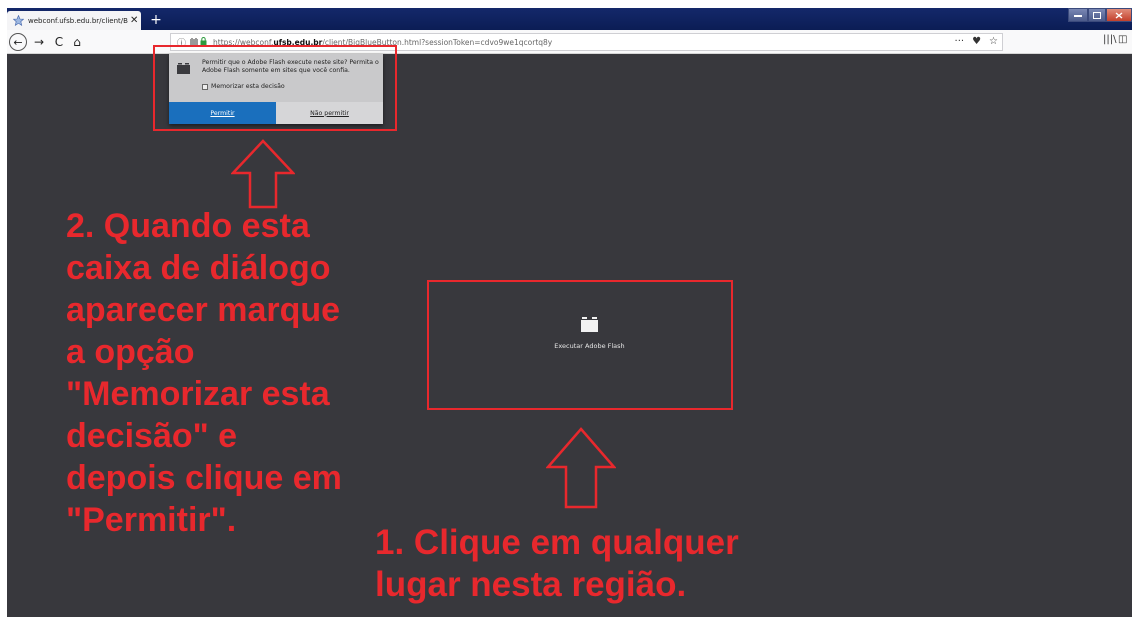 This screenshot has width=1132, height=617. I want to click on close-tab-icon: ✕, so click(134, 20).